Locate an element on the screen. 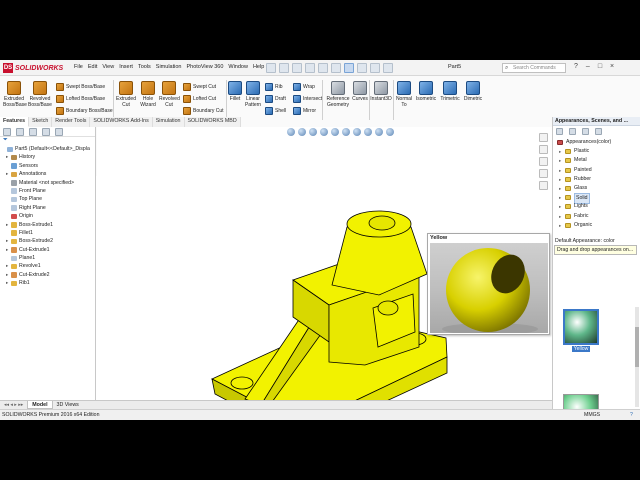  shell-button: Shell is located at coordinates (275, 111).